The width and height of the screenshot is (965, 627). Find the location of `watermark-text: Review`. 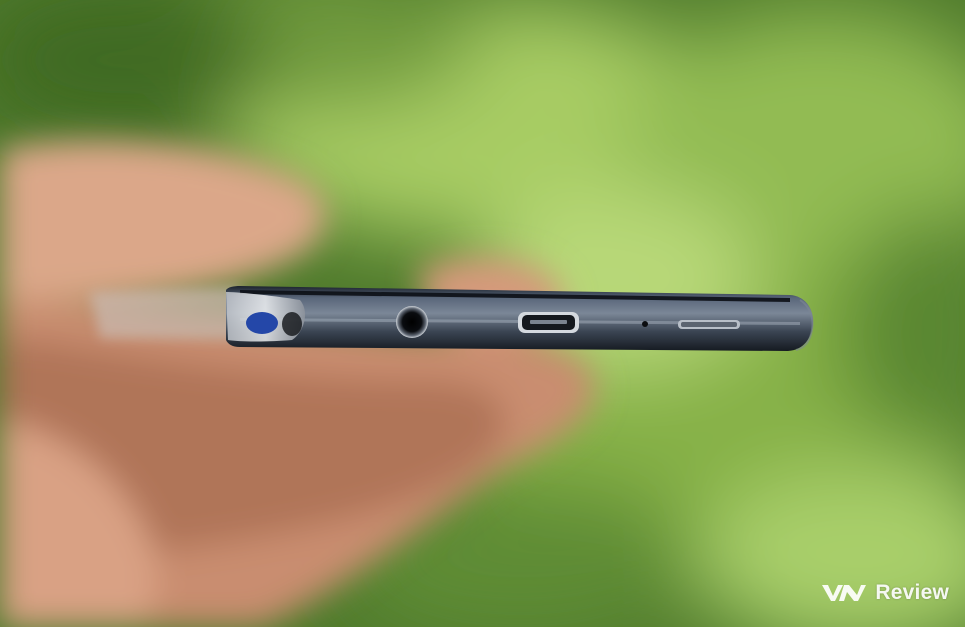

watermark-text: Review is located at coordinates (912, 592).